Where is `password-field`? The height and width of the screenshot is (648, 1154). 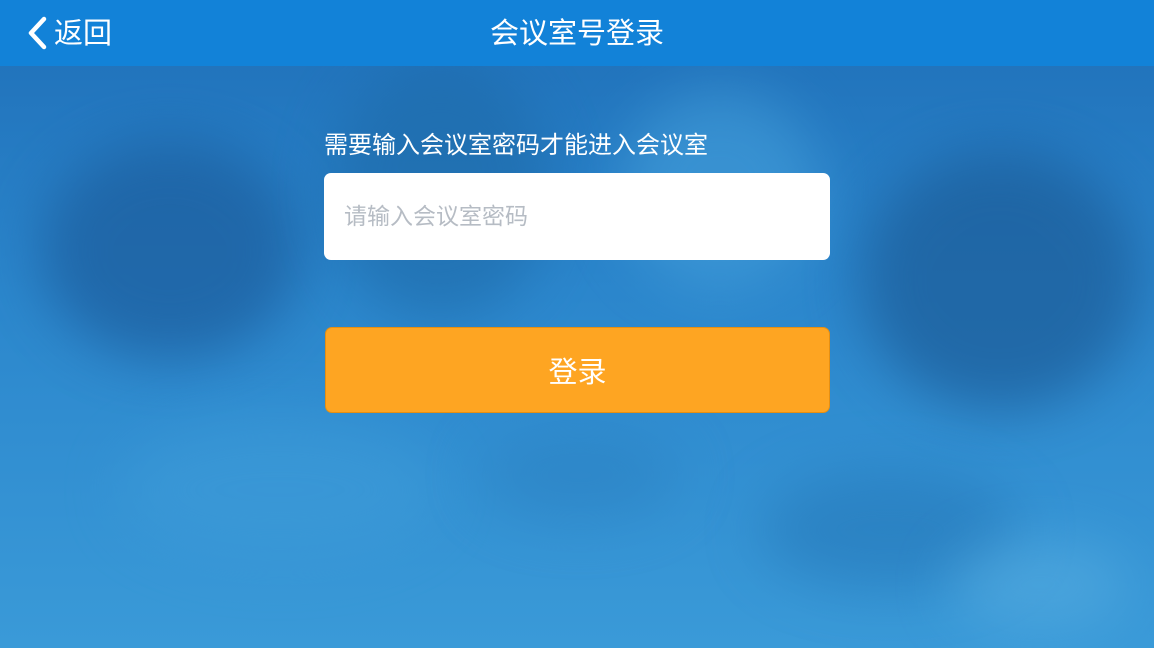
password-field is located at coordinates (577, 216).